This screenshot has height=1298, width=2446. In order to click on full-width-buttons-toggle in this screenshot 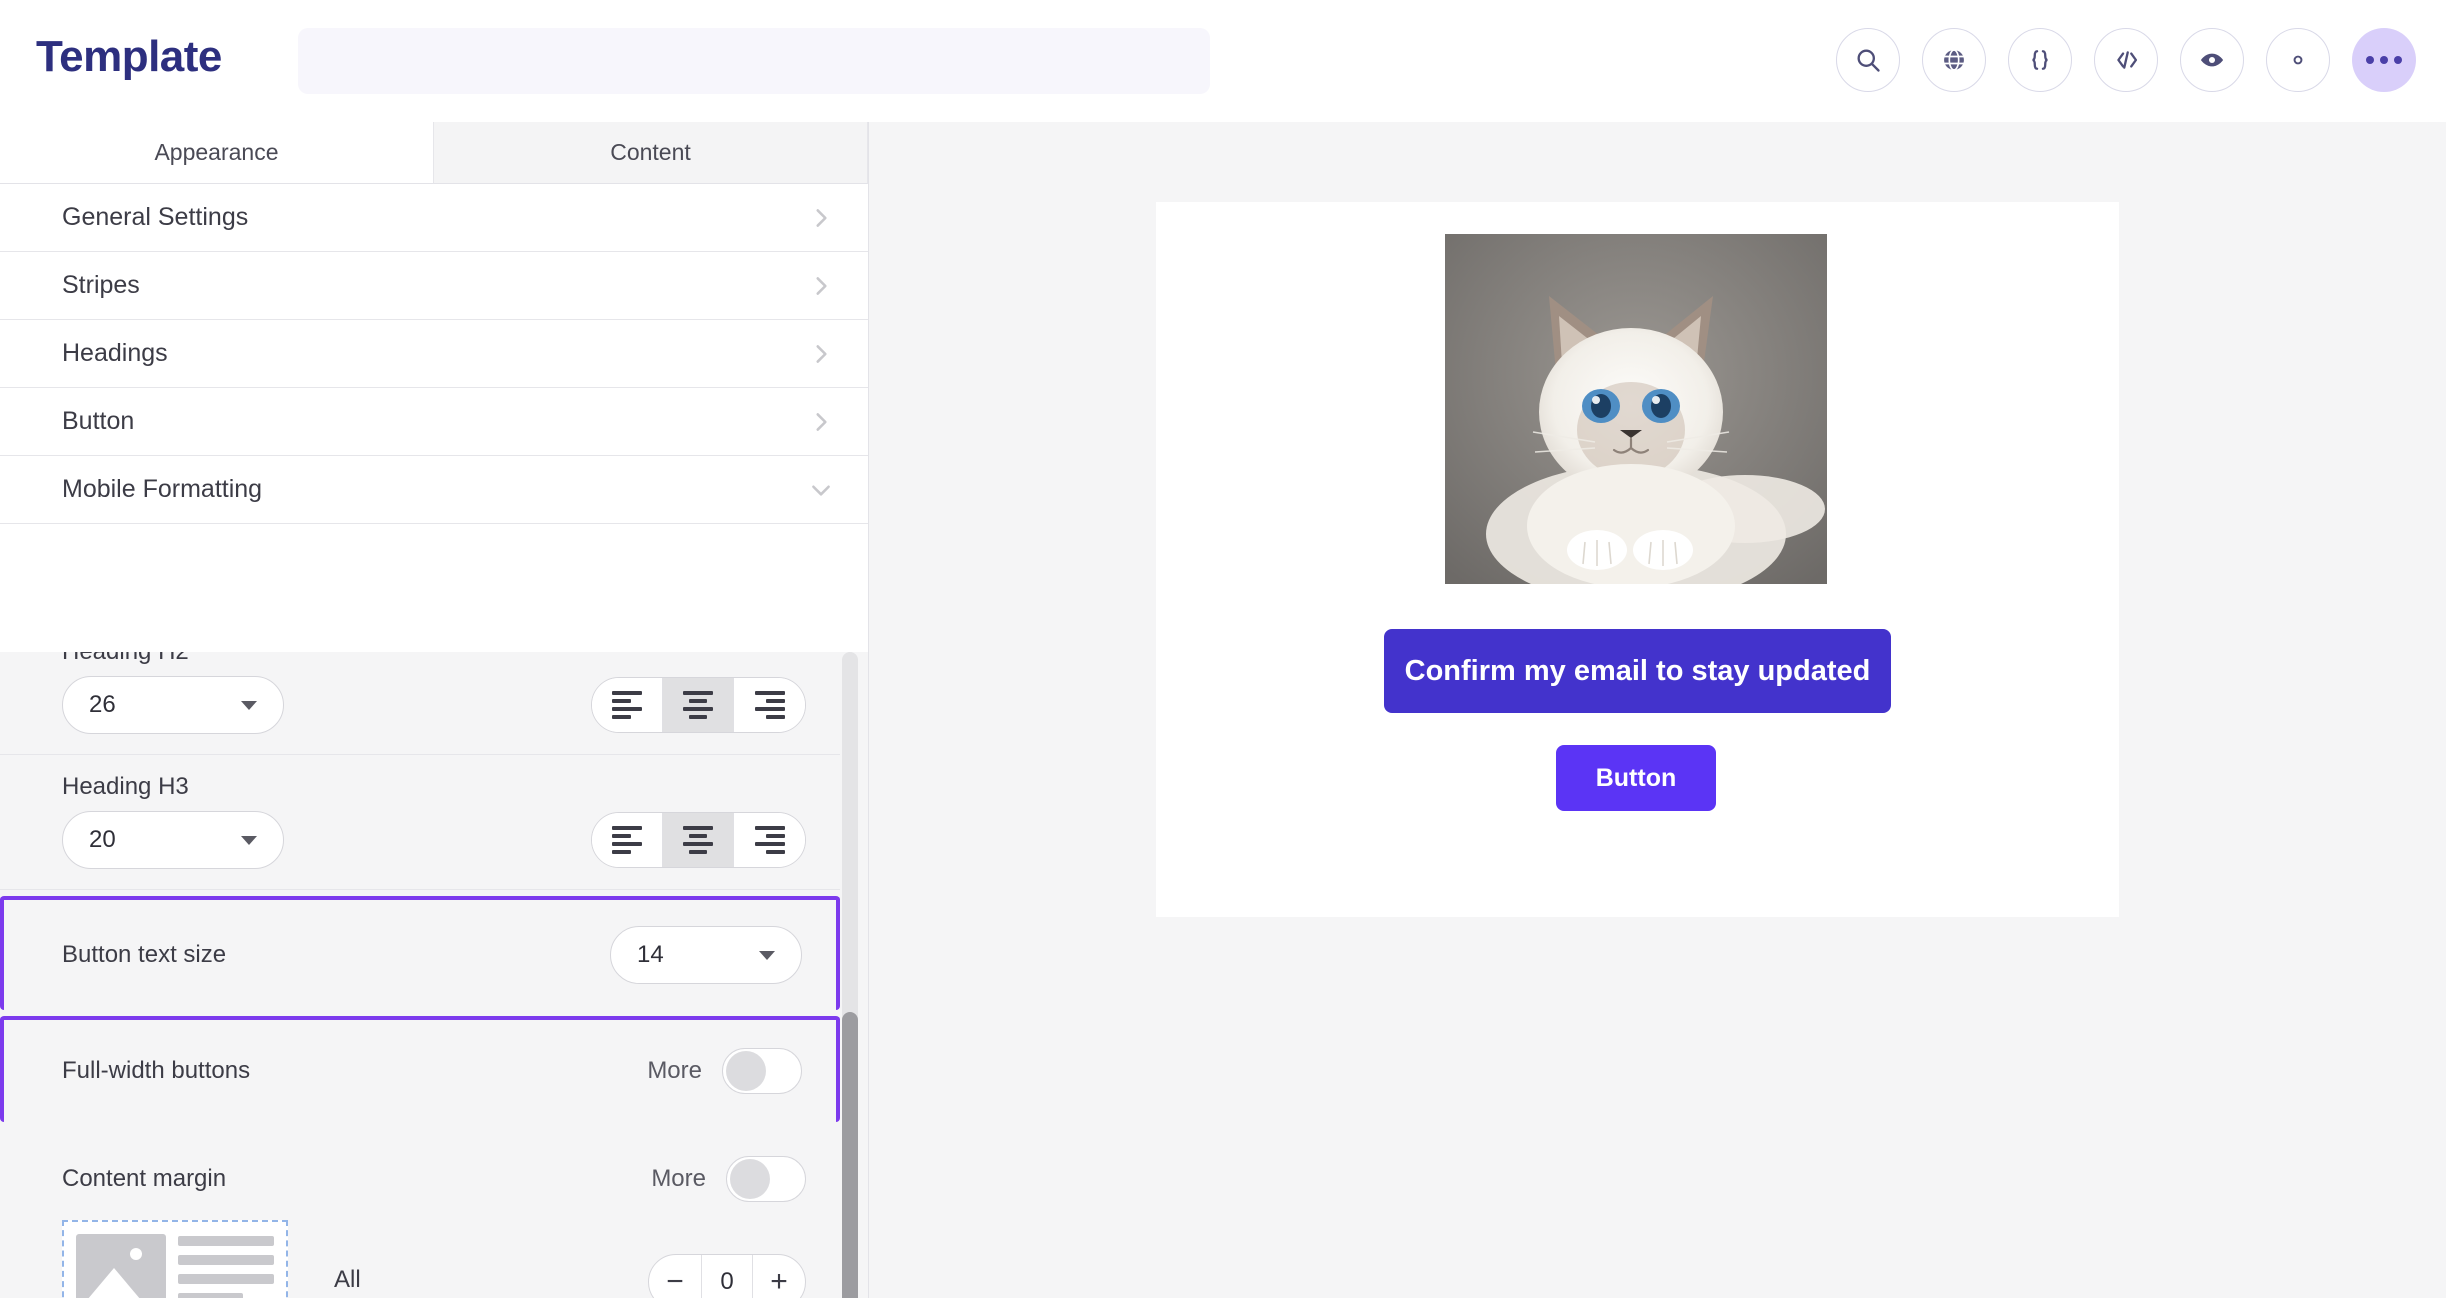, I will do `click(762, 1071)`.